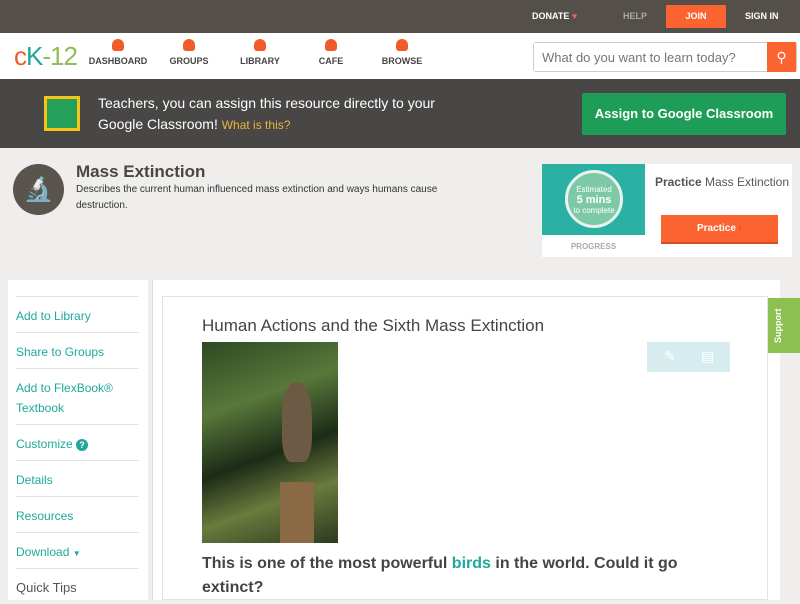 This screenshot has height=604, width=800. What do you see at coordinates (670, 356) in the screenshot?
I see `pencil-icon: ✎` at bounding box center [670, 356].